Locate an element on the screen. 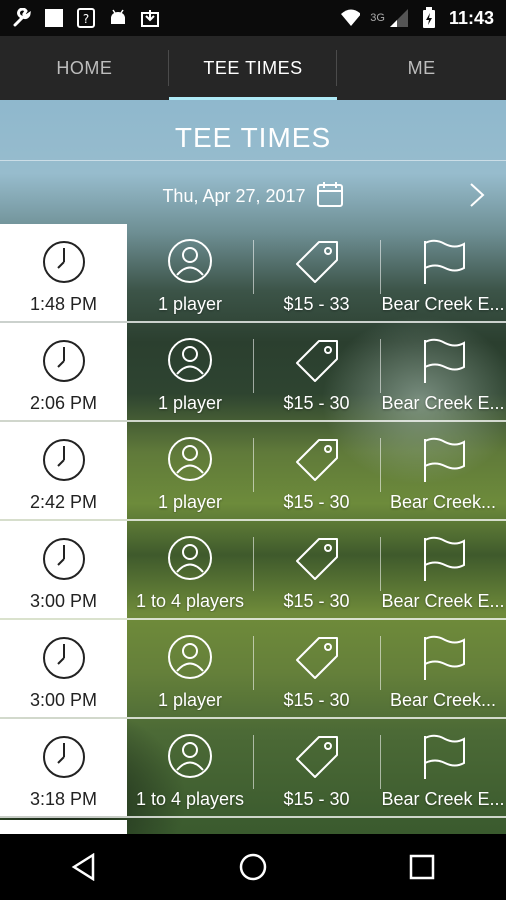  calendar-icon is located at coordinates (330, 196).